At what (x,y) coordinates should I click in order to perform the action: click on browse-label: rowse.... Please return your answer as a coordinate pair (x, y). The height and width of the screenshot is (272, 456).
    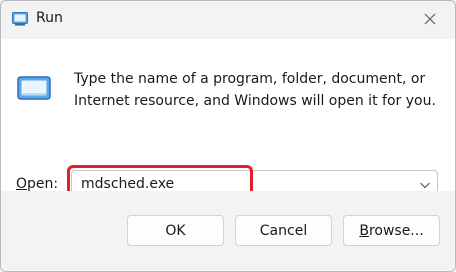
    Looking at the image, I should click on (396, 230).